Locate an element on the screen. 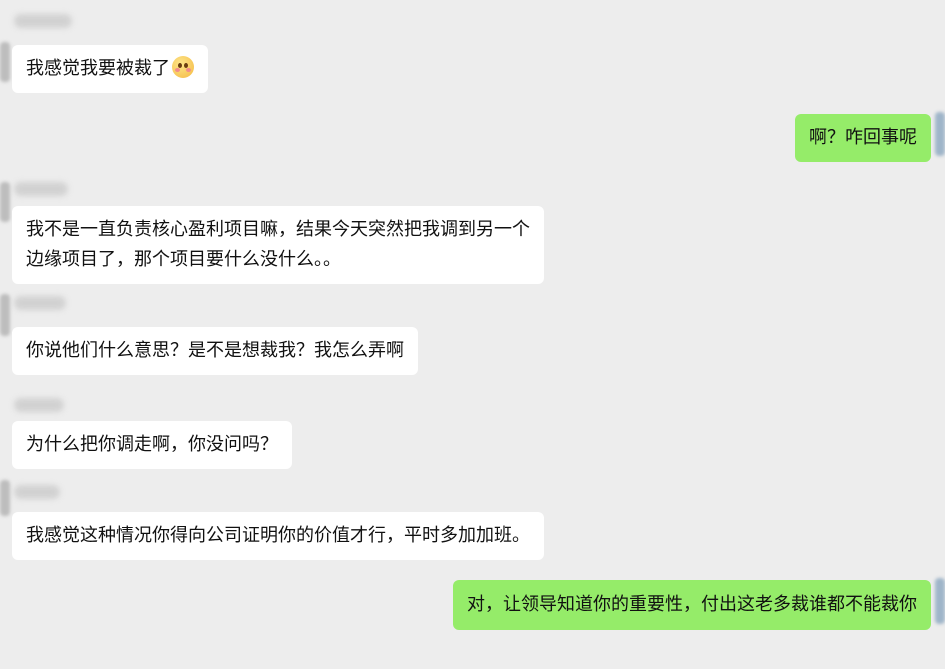  message-bubble-incoming: 我感觉这种情况你得向公司证明你的价值才行，平时多加加班。 is located at coordinates (278, 536).